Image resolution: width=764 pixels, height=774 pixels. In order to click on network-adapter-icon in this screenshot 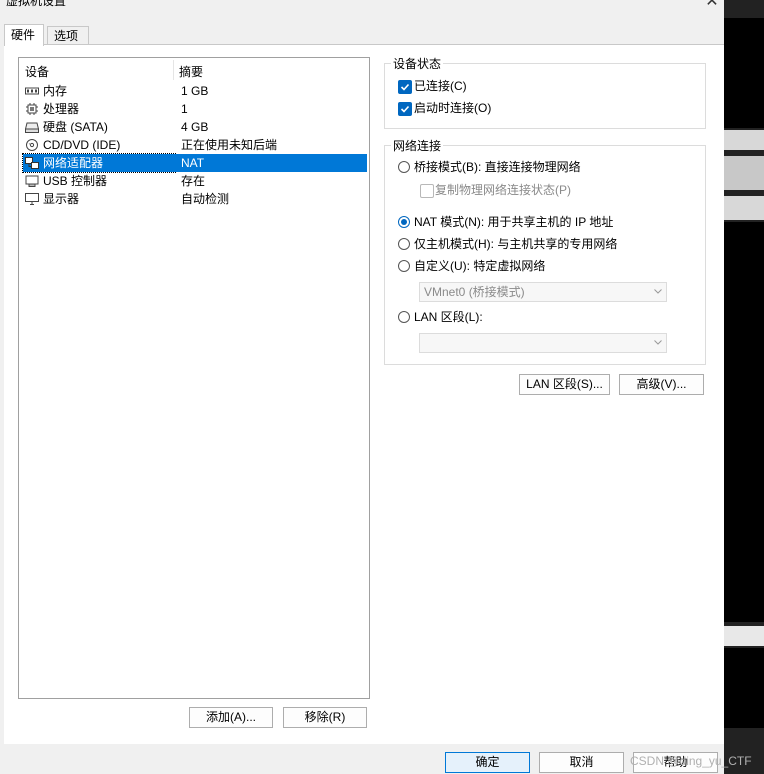, I will do `click(32, 163)`.